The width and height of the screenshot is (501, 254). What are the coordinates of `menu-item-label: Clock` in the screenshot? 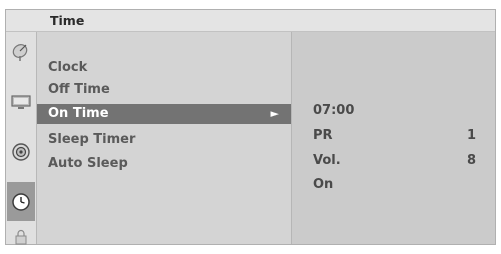 It's located at (68, 67).